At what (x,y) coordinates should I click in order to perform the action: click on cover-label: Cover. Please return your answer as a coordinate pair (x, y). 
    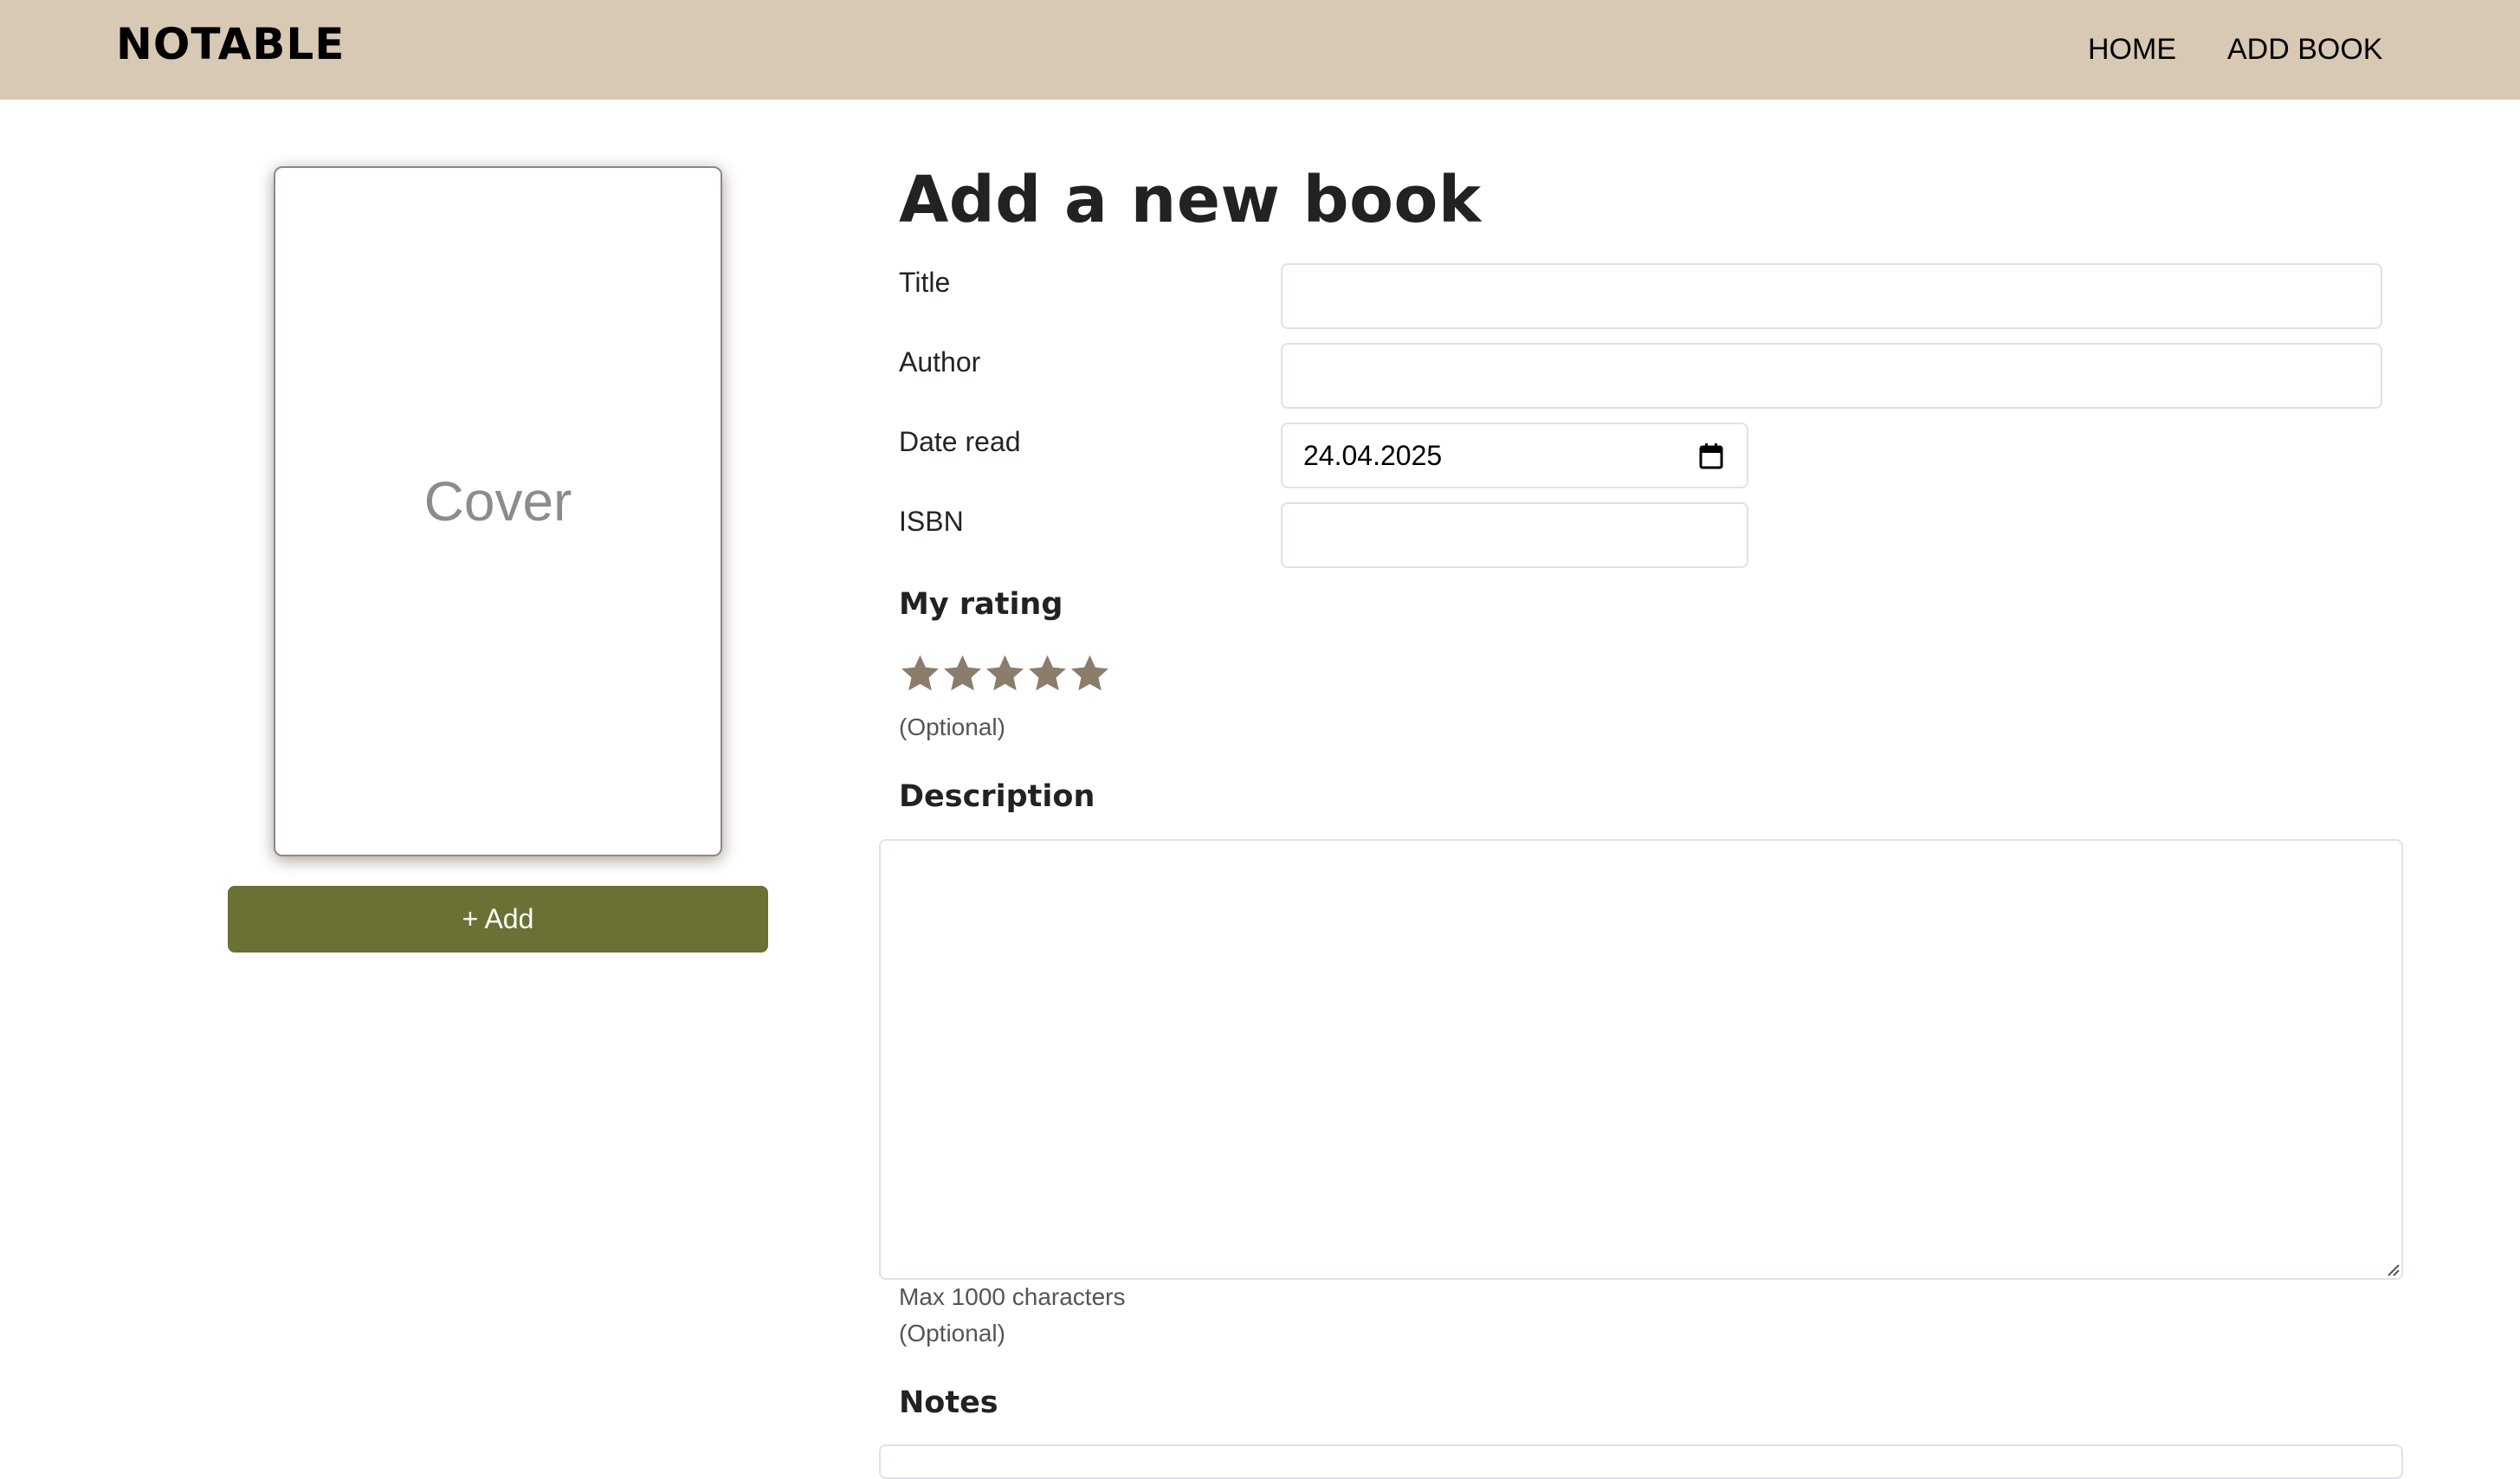
    Looking at the image, I should click on (497, 502).